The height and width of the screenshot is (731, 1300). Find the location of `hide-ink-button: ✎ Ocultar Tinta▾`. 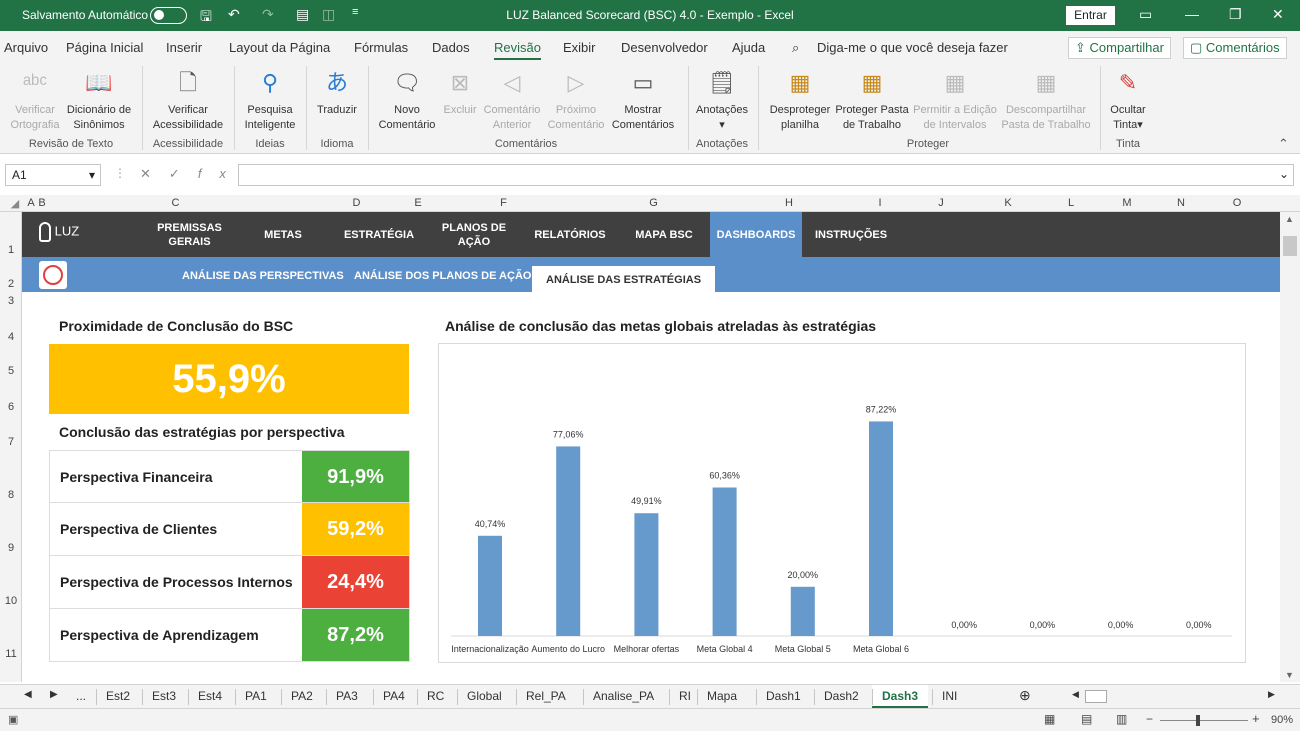

hide-ink-button: ✎ Ocultar Tinta▾ is located at coordinates (1128, 99).